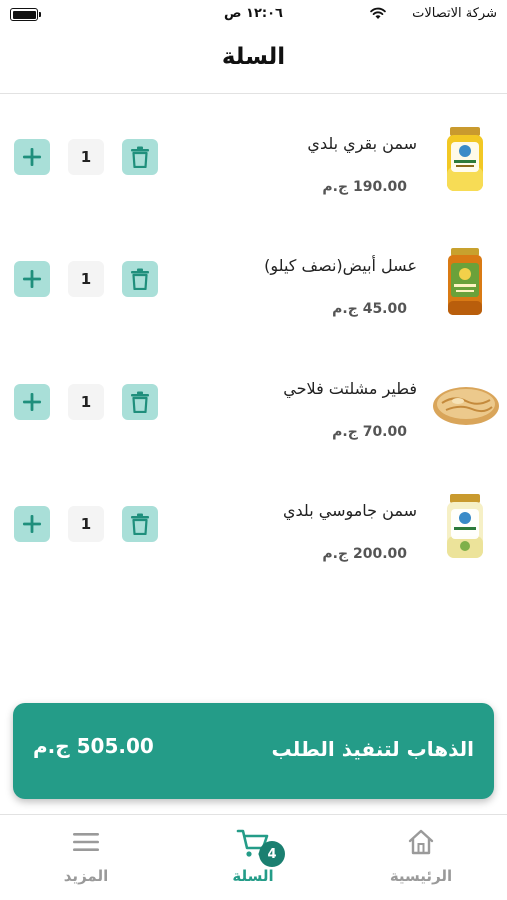 This screenshot has width=507, height=900. Describe the element at coordinates (340, 265) in the screenshot. I see `product-name: عسل أبيض(نصف كيلو)` at that location.